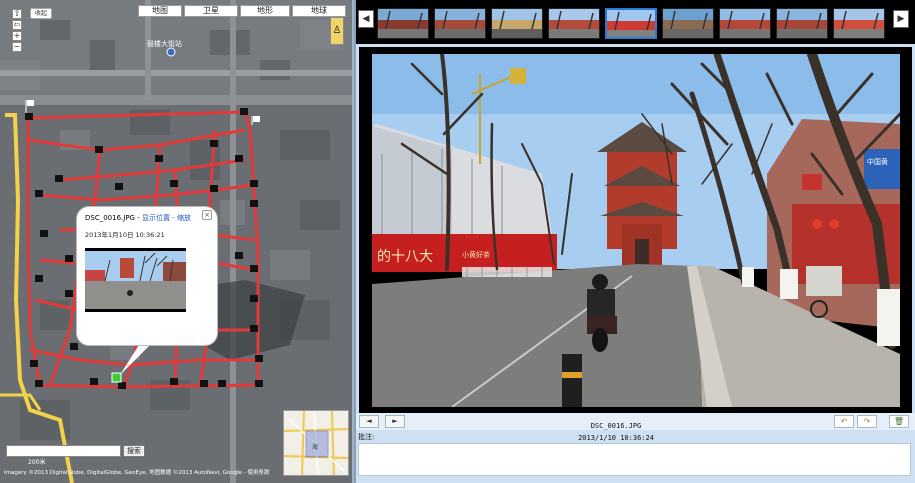 The image size is (915, 483). What do you see at coordinates (366, 437) in the screenshot?
I see `notes-label: 批注:` at bounding box center [366, 437].